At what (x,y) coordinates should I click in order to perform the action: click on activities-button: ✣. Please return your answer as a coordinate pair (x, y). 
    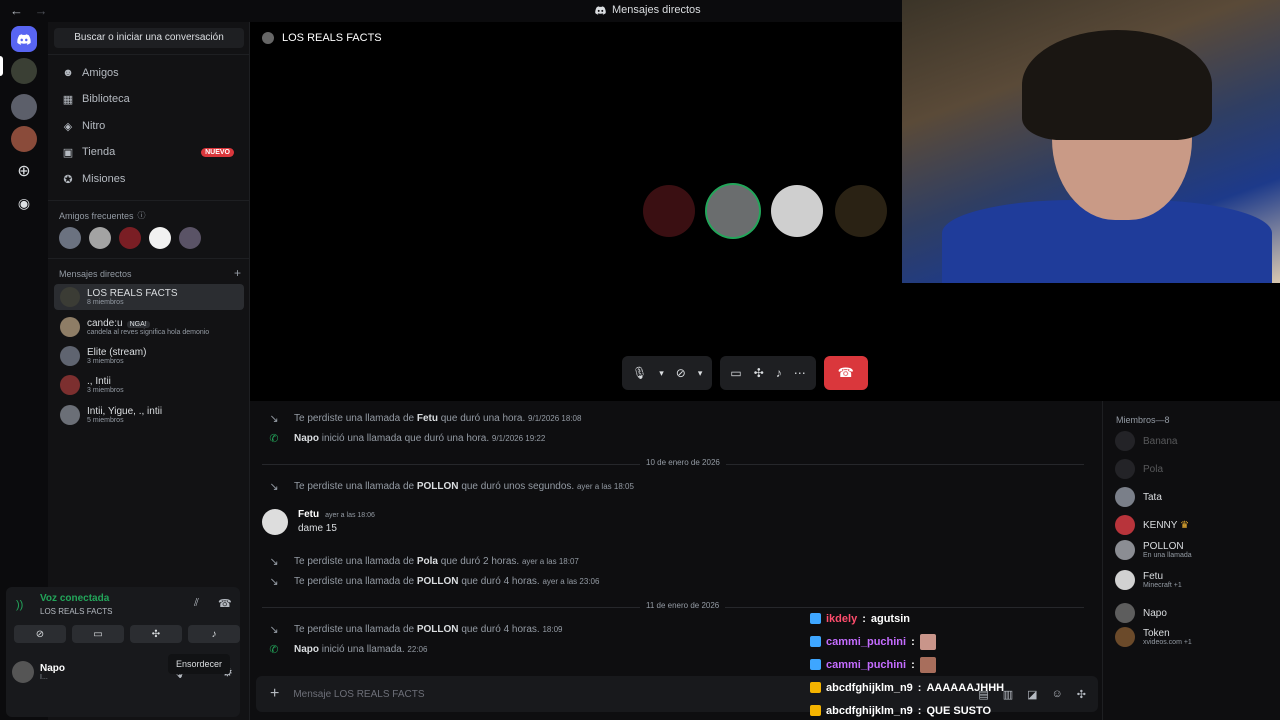
    Looking at the image, I should click on (156, 634).